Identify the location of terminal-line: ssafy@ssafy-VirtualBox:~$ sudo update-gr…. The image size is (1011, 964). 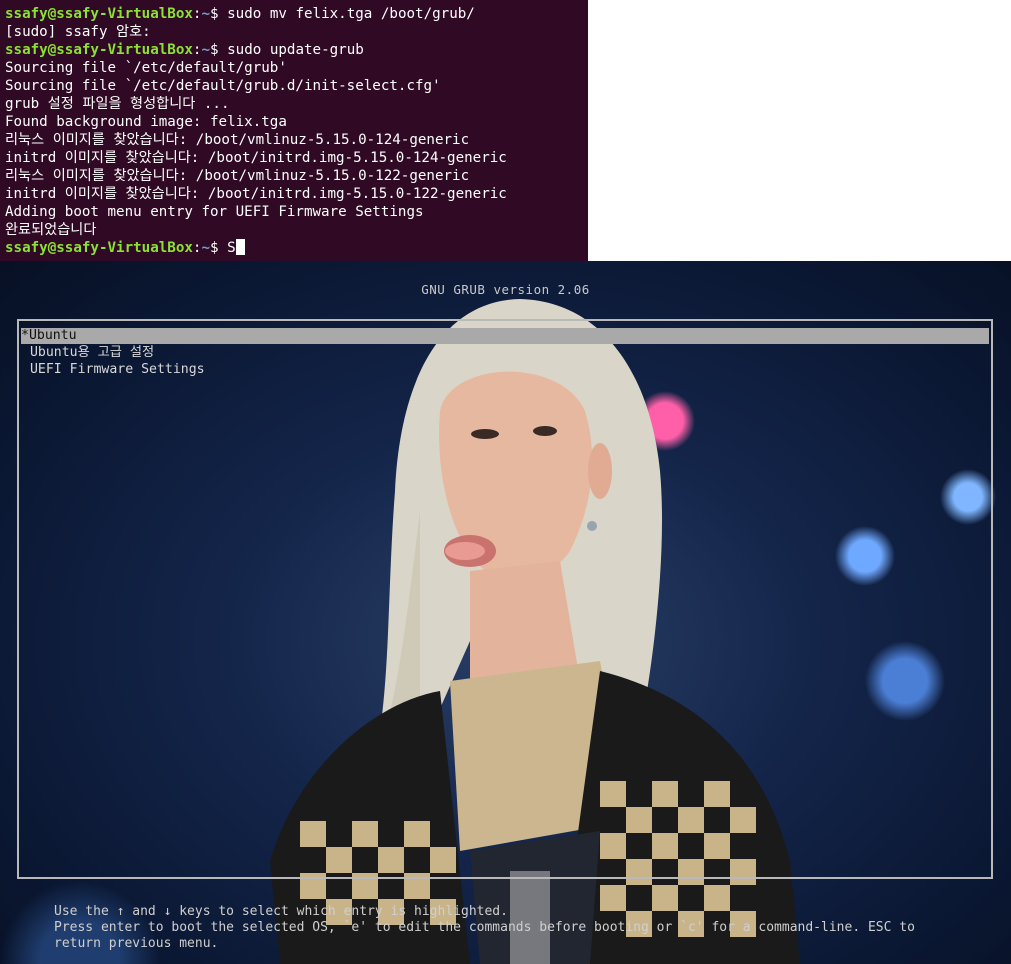
(296, 50).